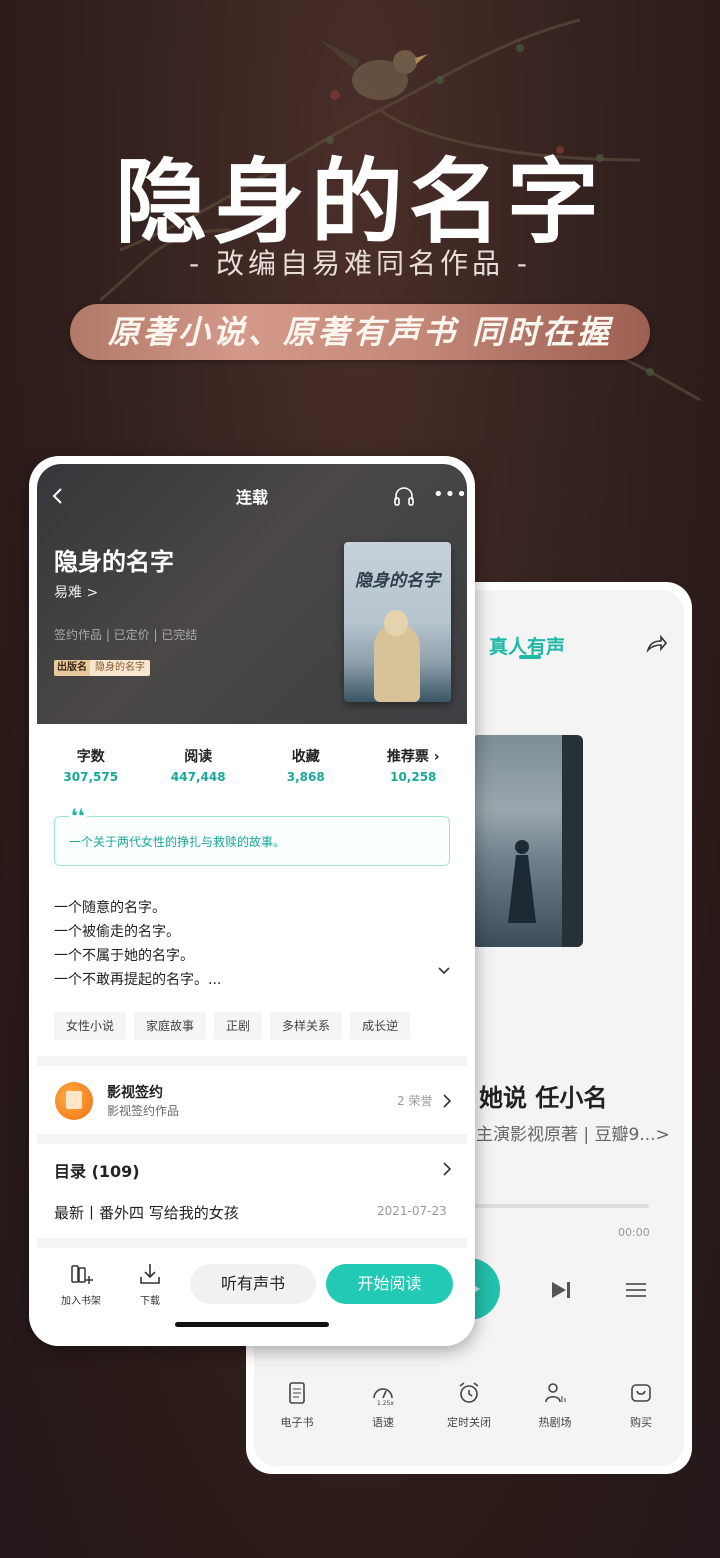  I want to click on listen-audiobook-button: 听有声书, so click(253, 1284).